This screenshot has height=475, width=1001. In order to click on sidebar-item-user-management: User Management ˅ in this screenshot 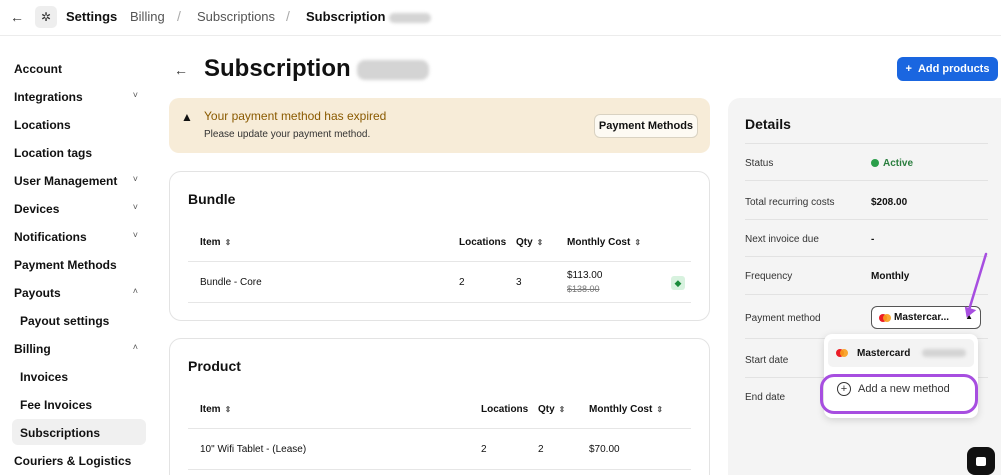, I will do `click(80, 181)`.